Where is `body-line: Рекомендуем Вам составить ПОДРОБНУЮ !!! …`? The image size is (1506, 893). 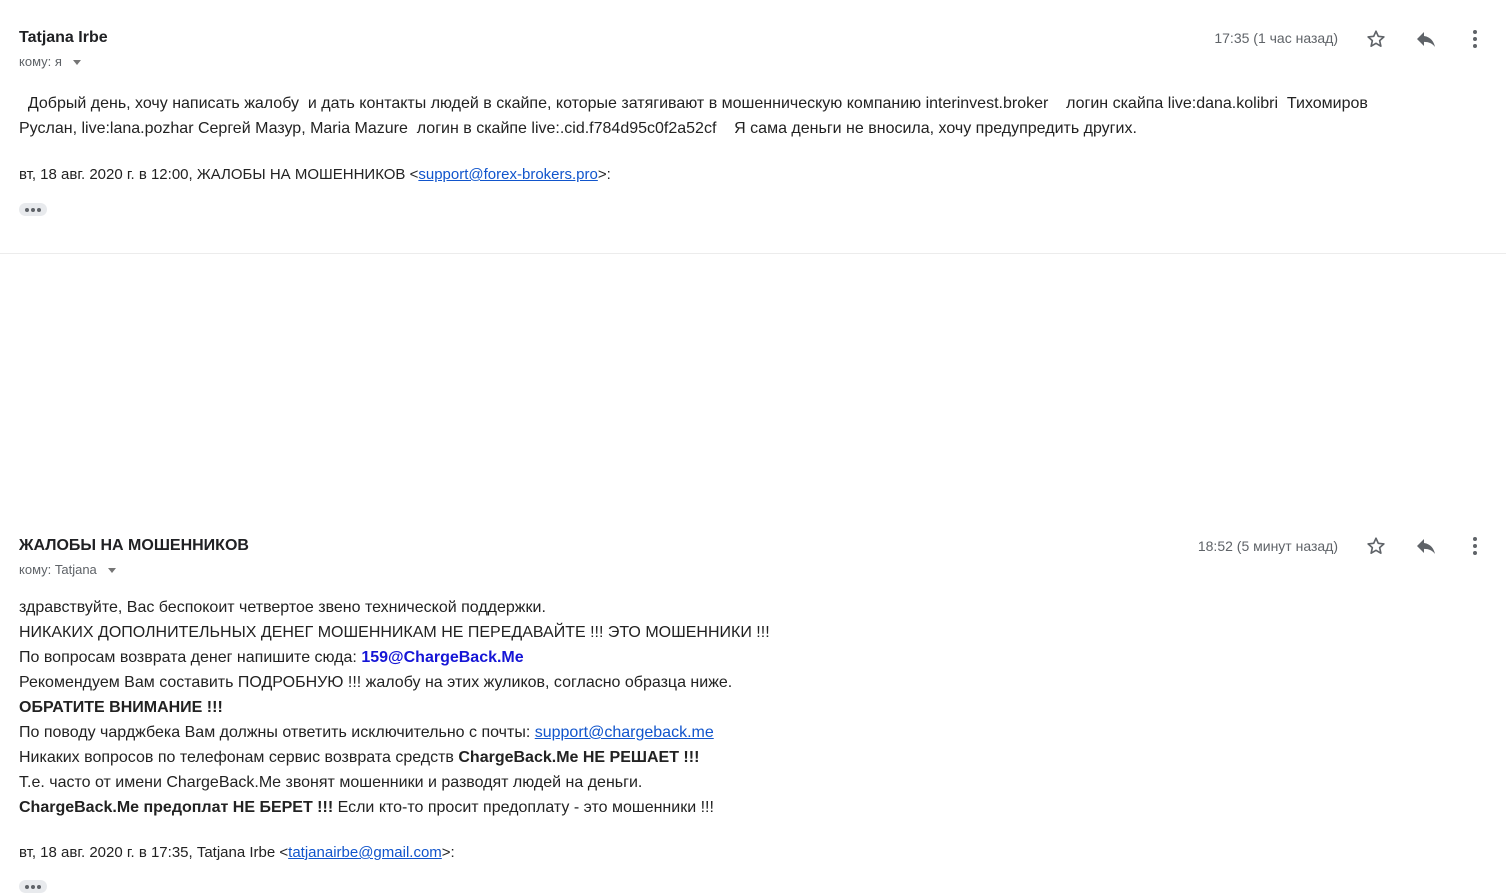
body-line: Рекомендуем Вам составить ПОДРОБНУЮ !!! … is located at coordinates (376, 682).